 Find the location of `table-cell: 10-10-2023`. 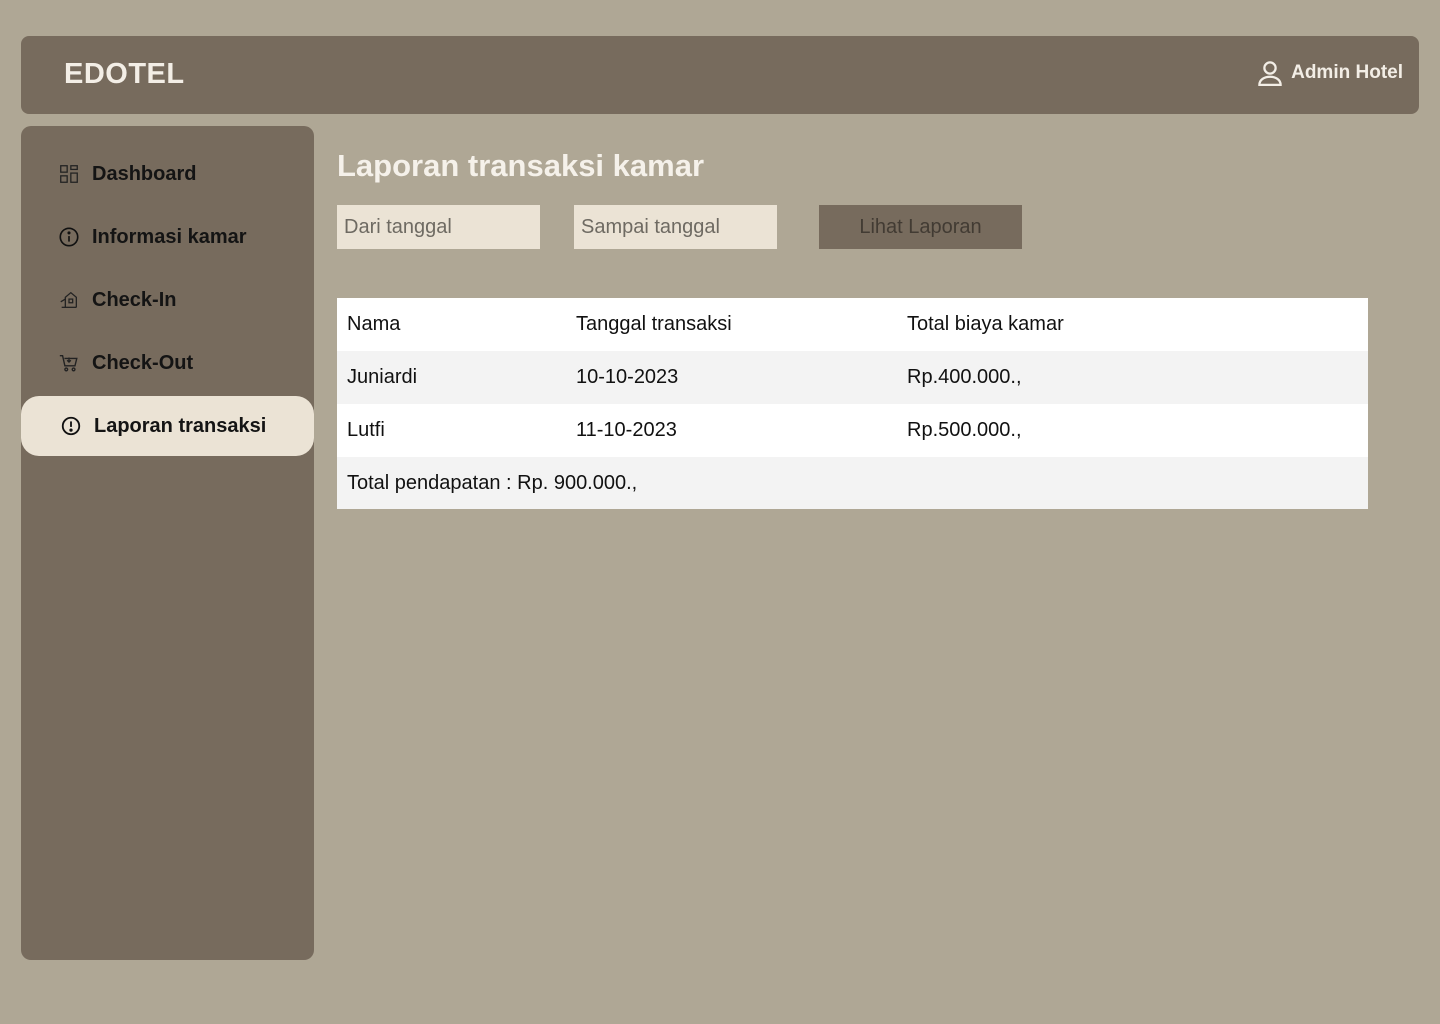

table-cell: 10-10-2023 is located at coordinates (627, 377).